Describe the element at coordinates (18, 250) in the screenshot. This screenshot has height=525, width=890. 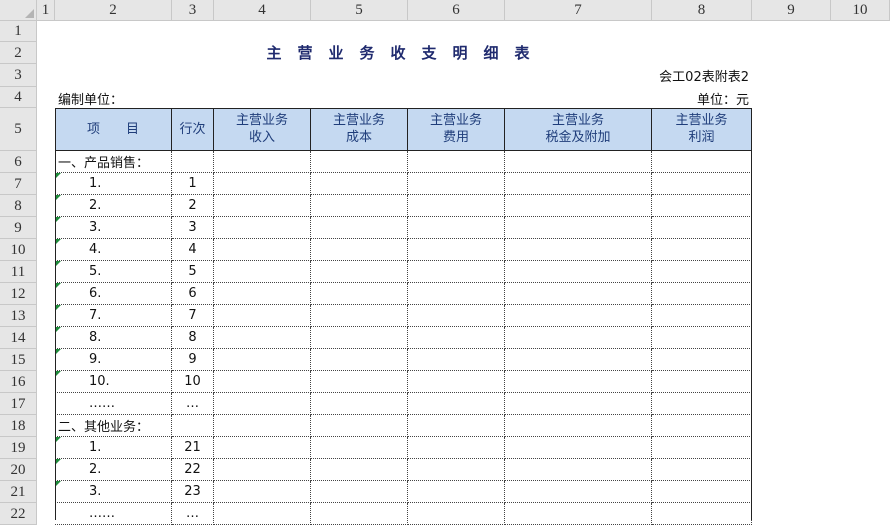
I see `row-header: 10` at that location.